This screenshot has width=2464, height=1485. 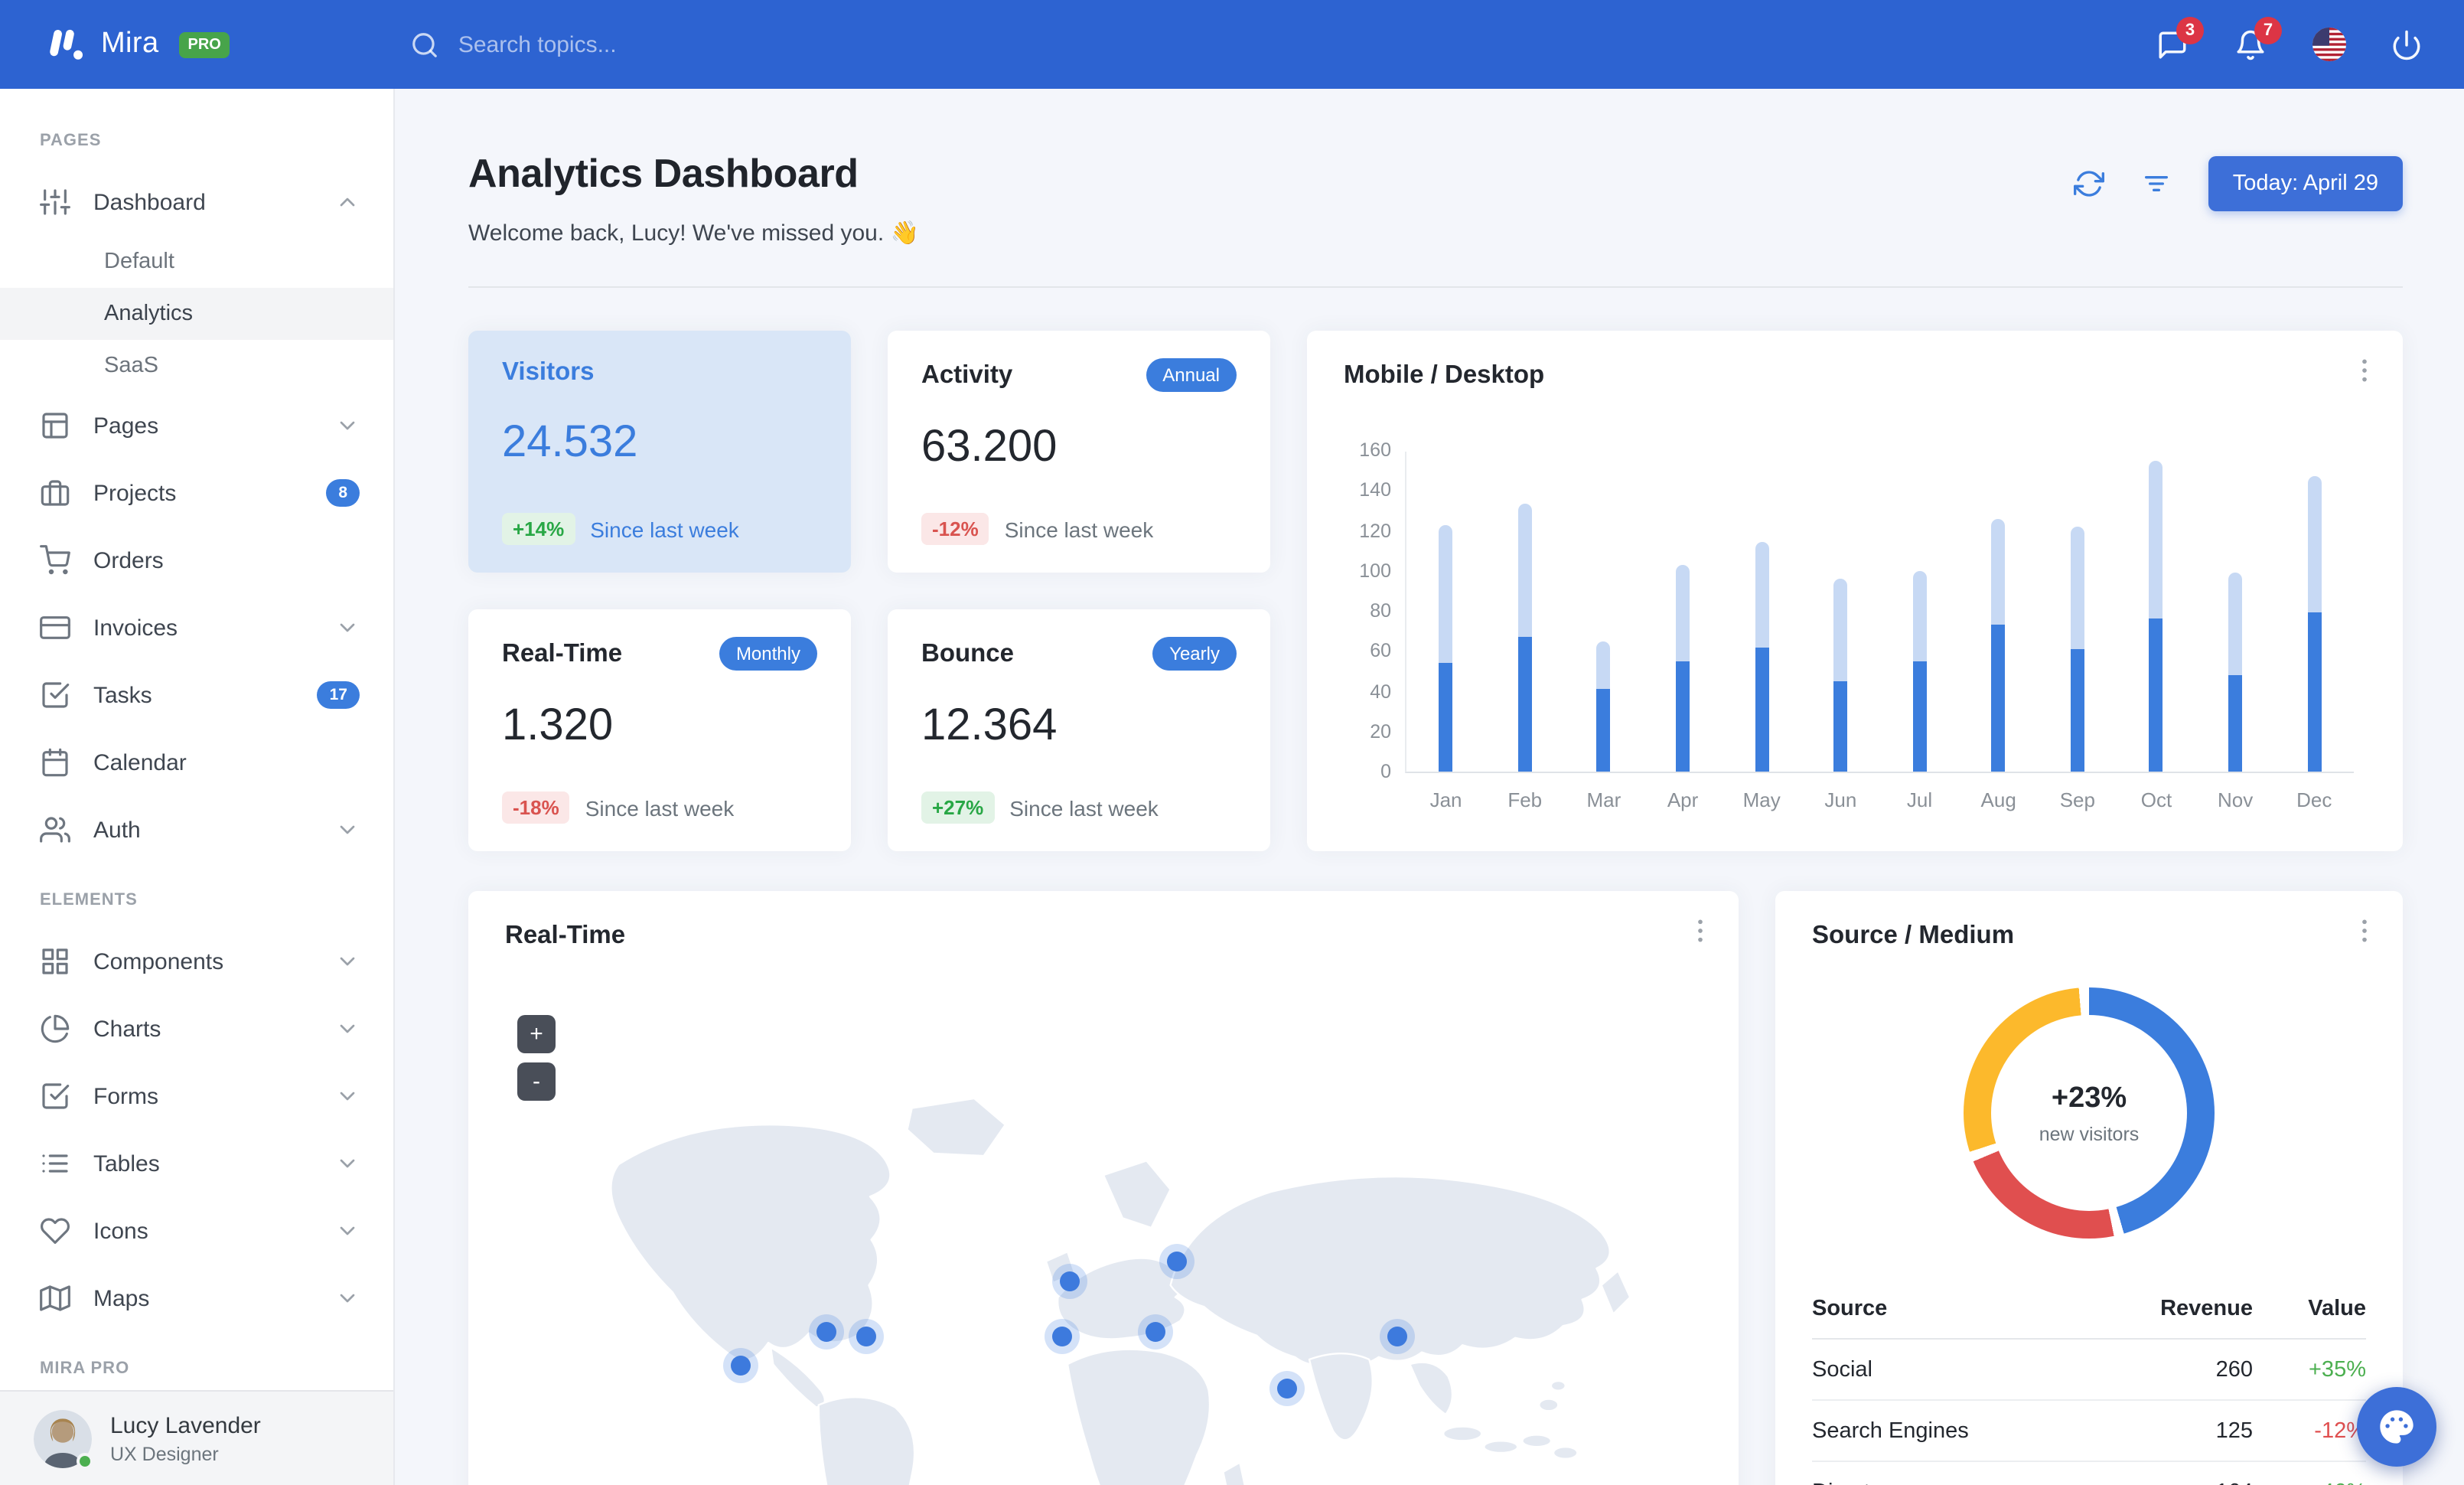 I want to click on sidebar-item-label: Tables, so click(x=126, y=1163).